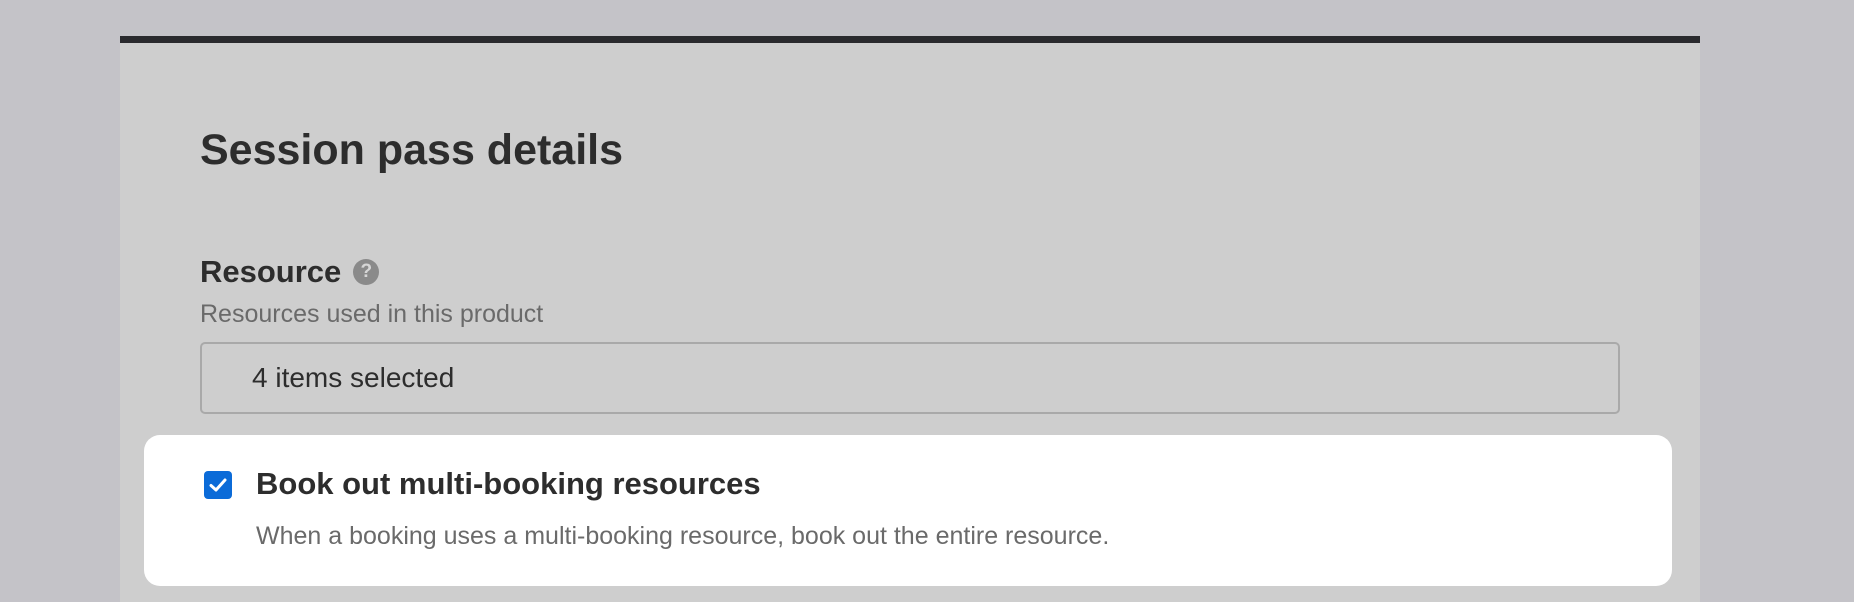 The width and height of the screenshot is (1854, 602). What do you see at coordinates (508, 484) in the screenshot?
I see `multi-booking-checkbox-label: Book out multi-booking resources` at bounding box center [508, 484].